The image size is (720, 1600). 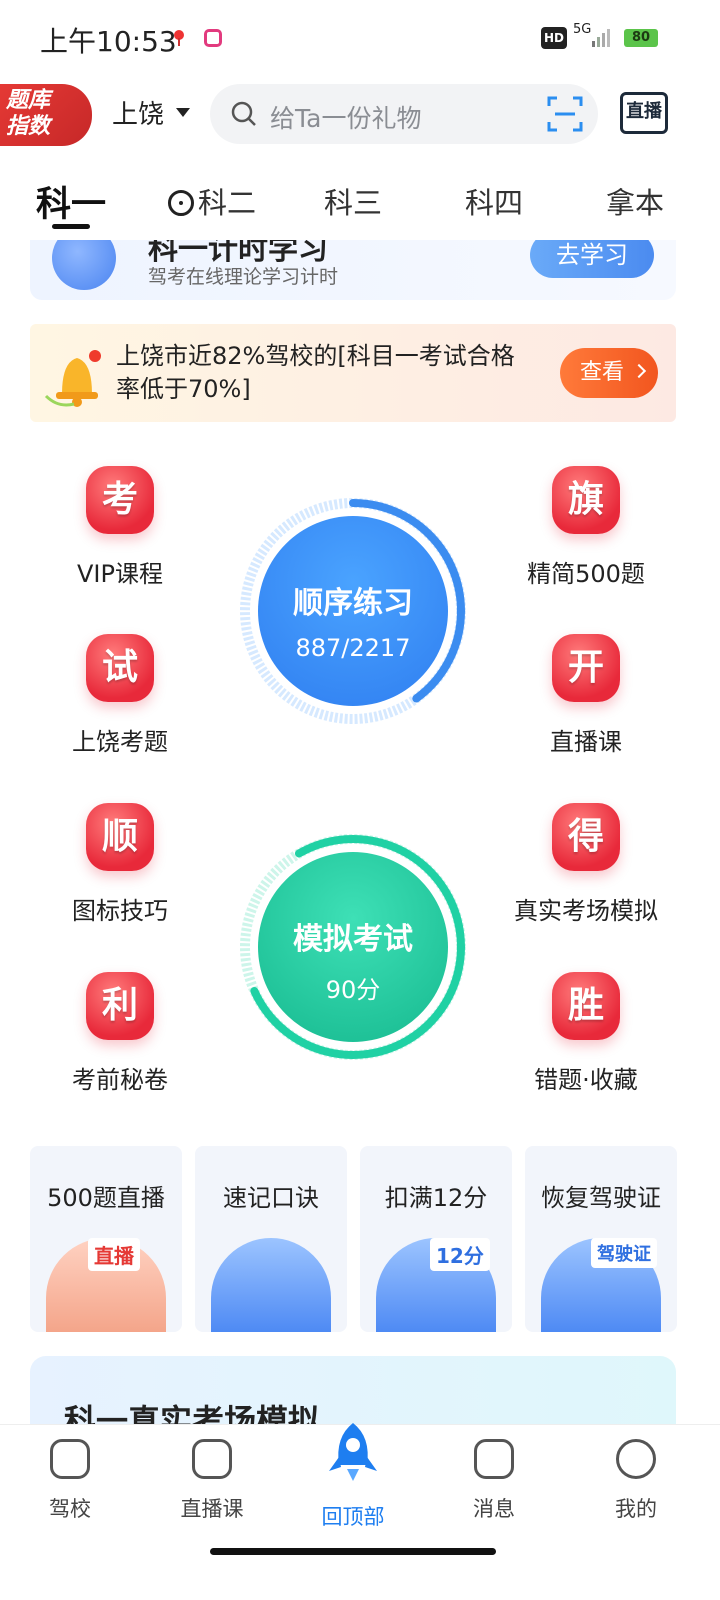 What do you see at coordinates (494, 1459) in the screenshot?
I see `message-icon` at bounding box center [494, 1459].